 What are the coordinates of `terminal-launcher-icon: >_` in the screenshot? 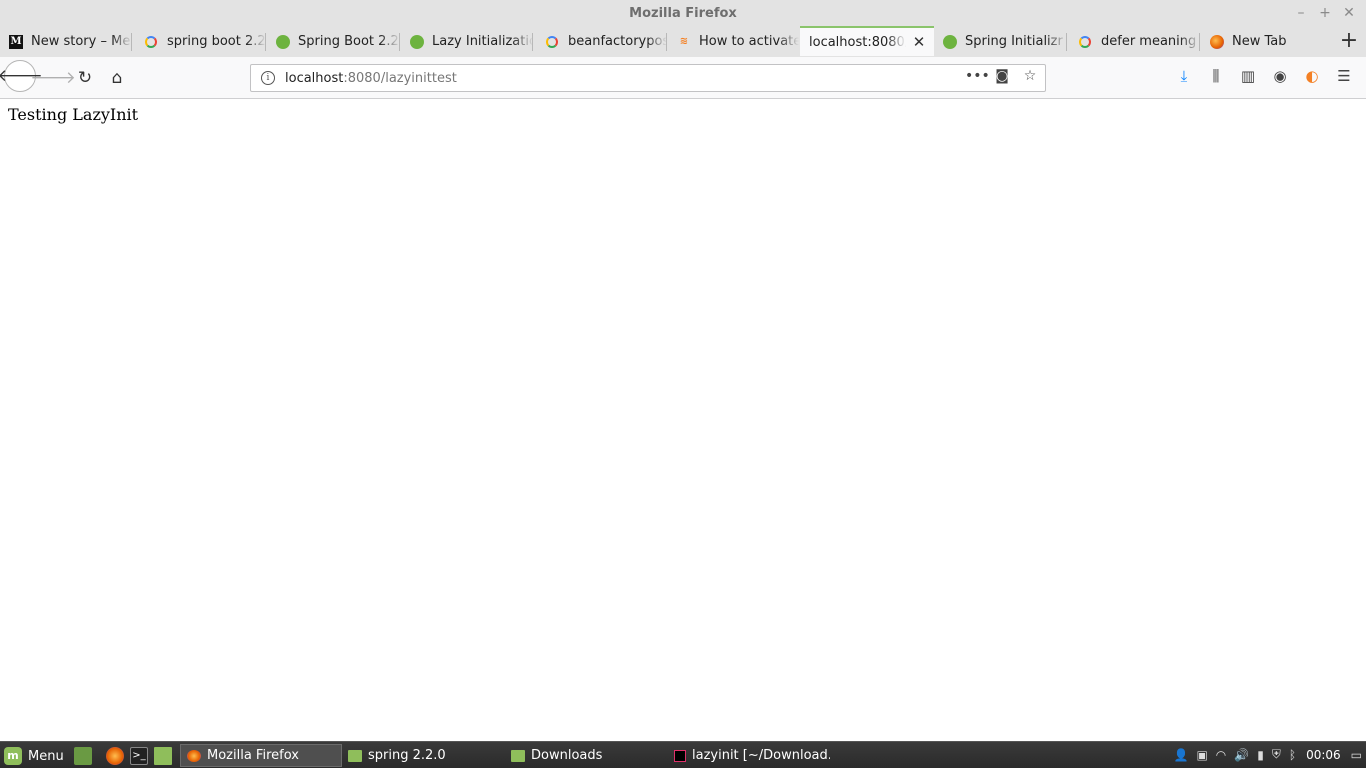 It's located at (139, 756).